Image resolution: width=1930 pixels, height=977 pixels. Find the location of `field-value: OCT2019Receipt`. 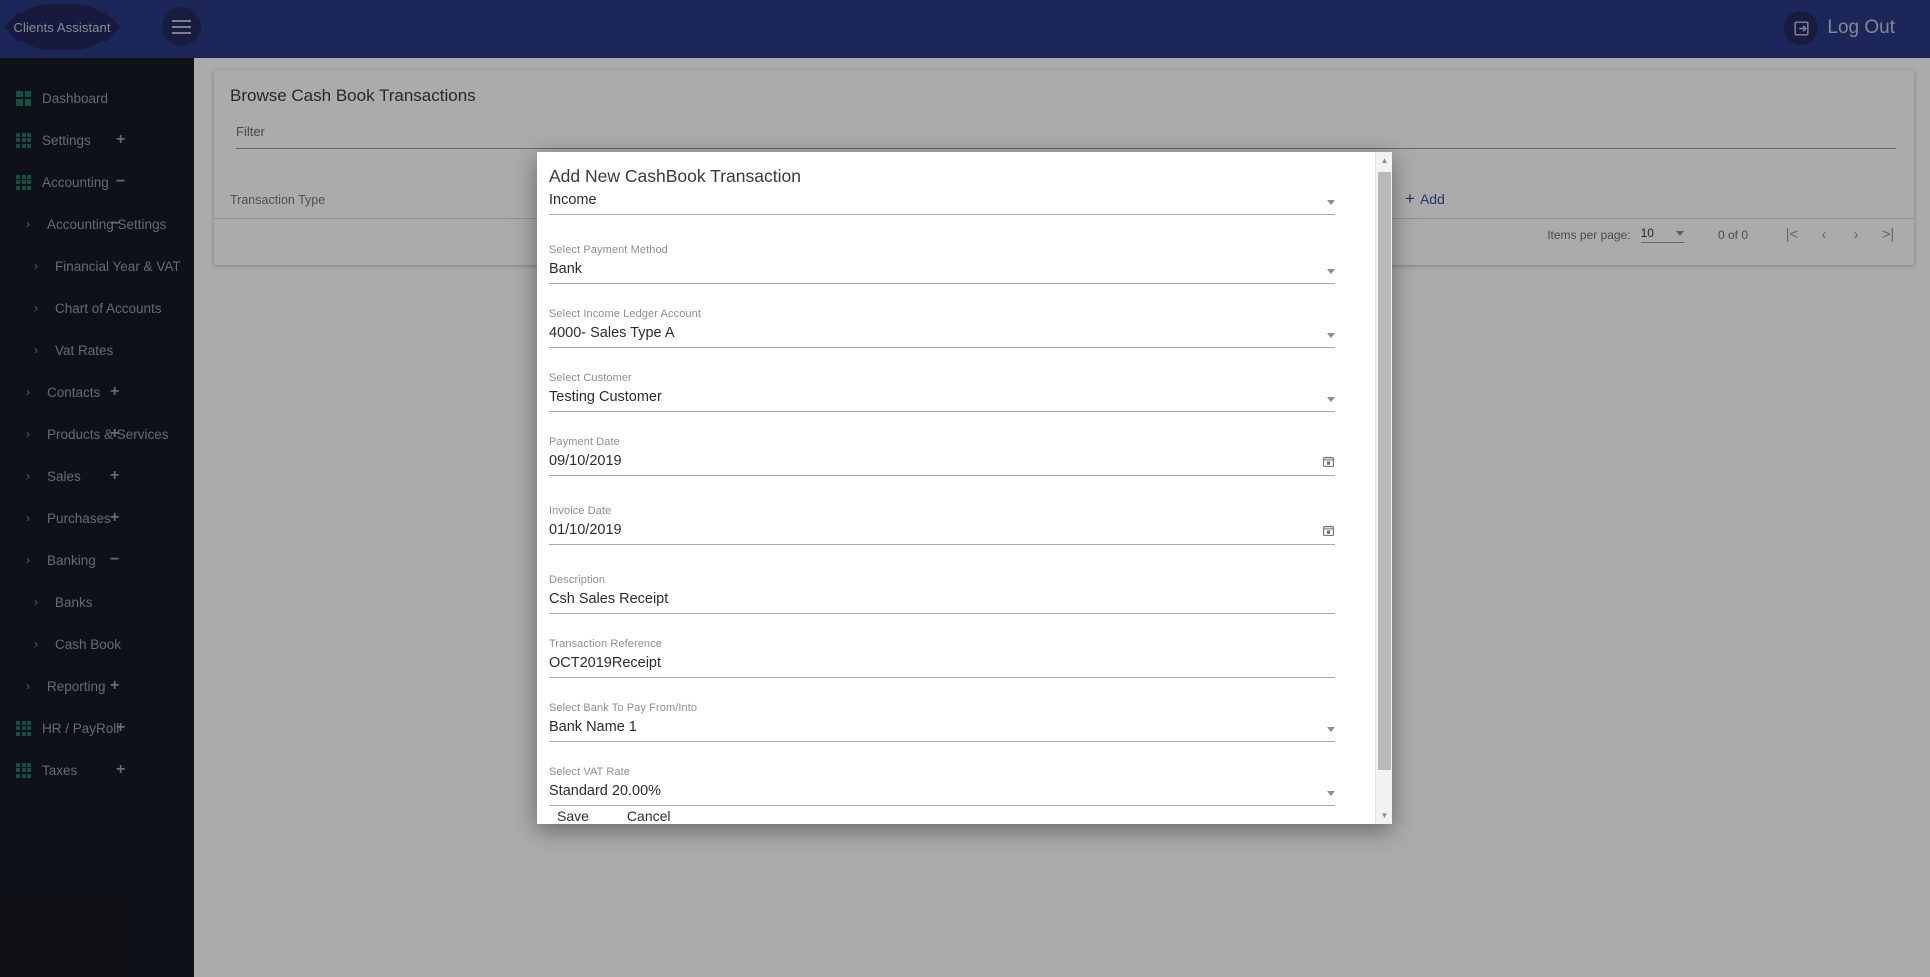

field-value: OCT2019Receipt is located at coordinates (605, 663).